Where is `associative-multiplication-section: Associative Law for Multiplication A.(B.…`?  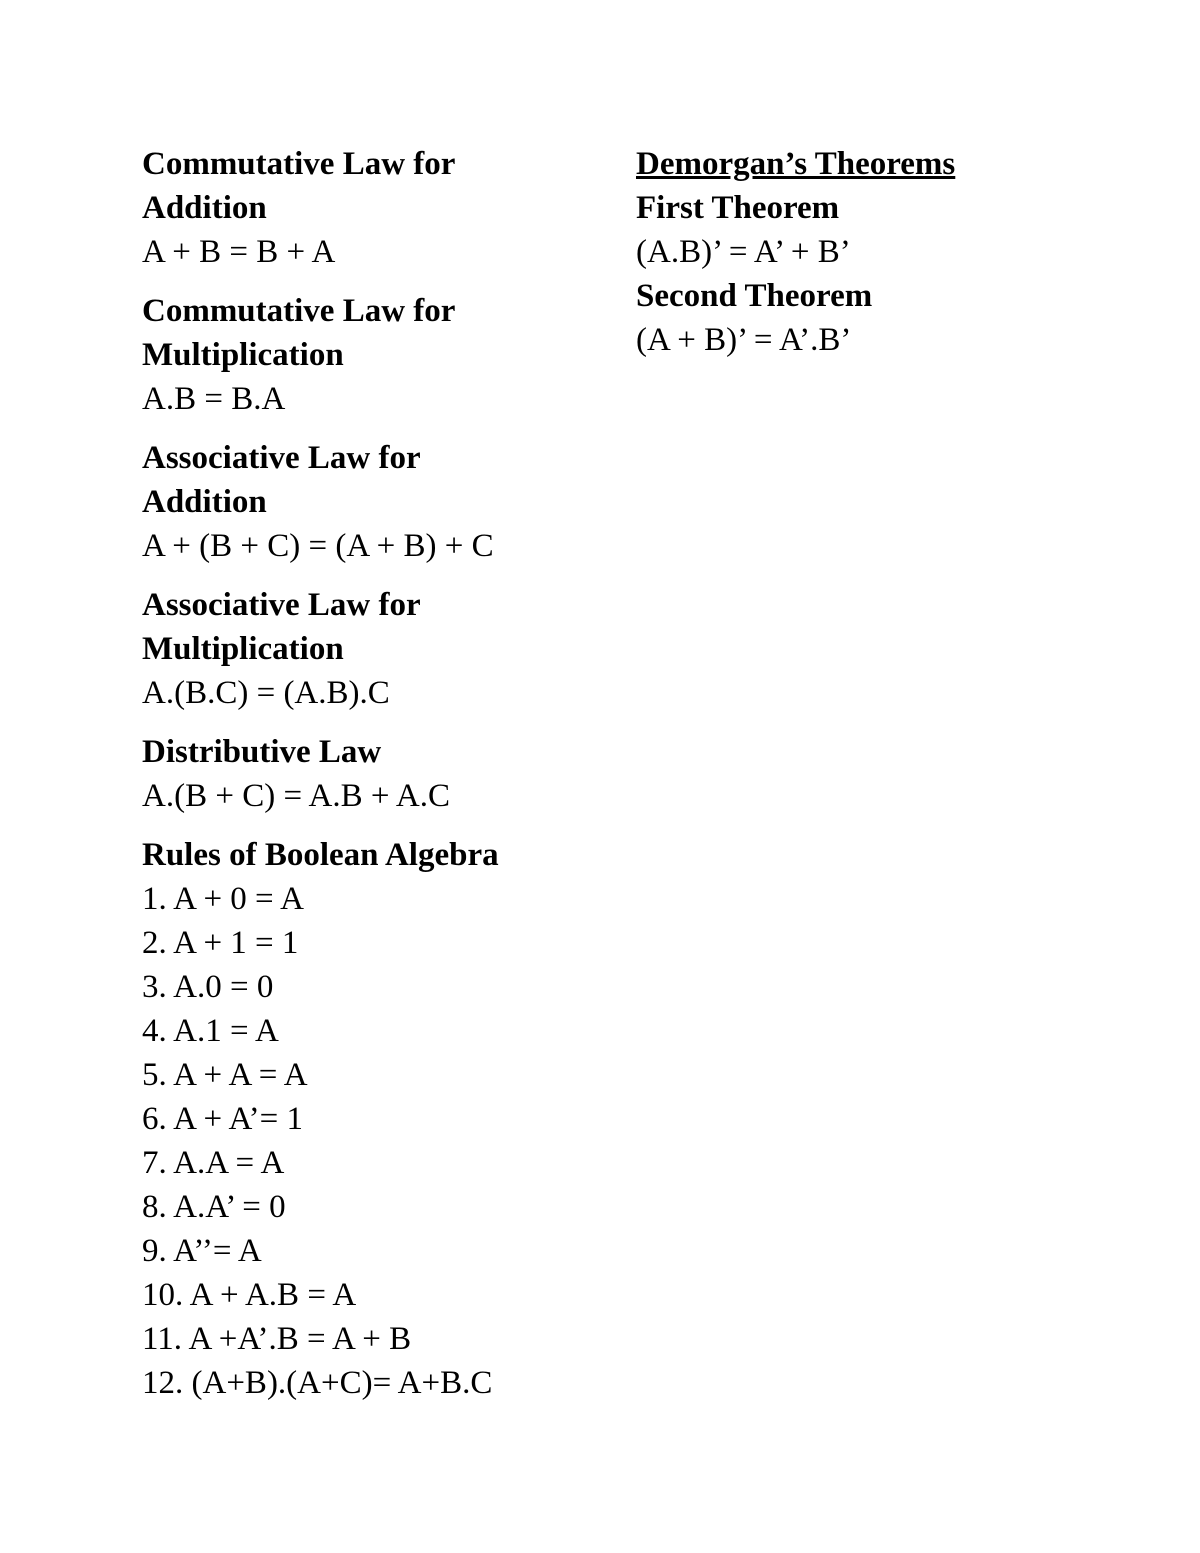 associative-multiplication-section: Associative Law for Multiplication A.(B.… is located at coordinates (372, 649).